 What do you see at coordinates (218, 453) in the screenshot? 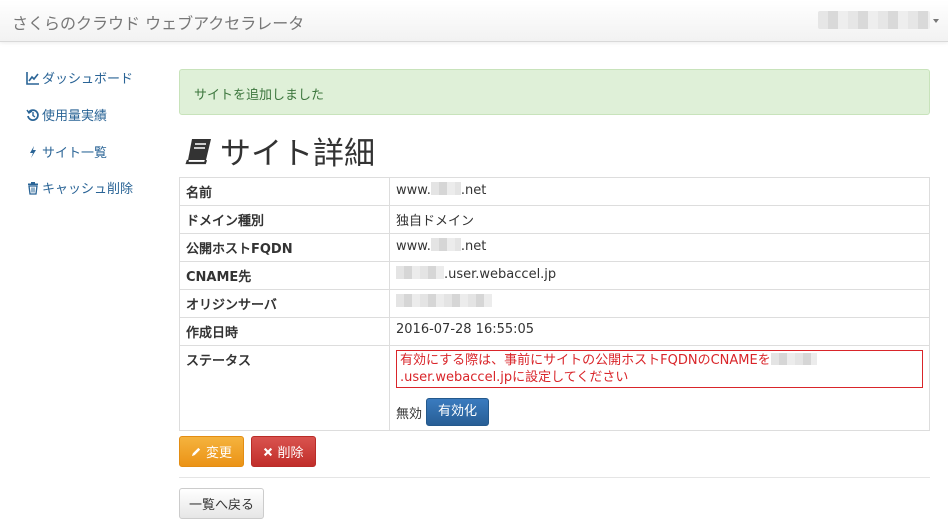
I see `edit-button-label: 変更` at bounding box center [218, 453].